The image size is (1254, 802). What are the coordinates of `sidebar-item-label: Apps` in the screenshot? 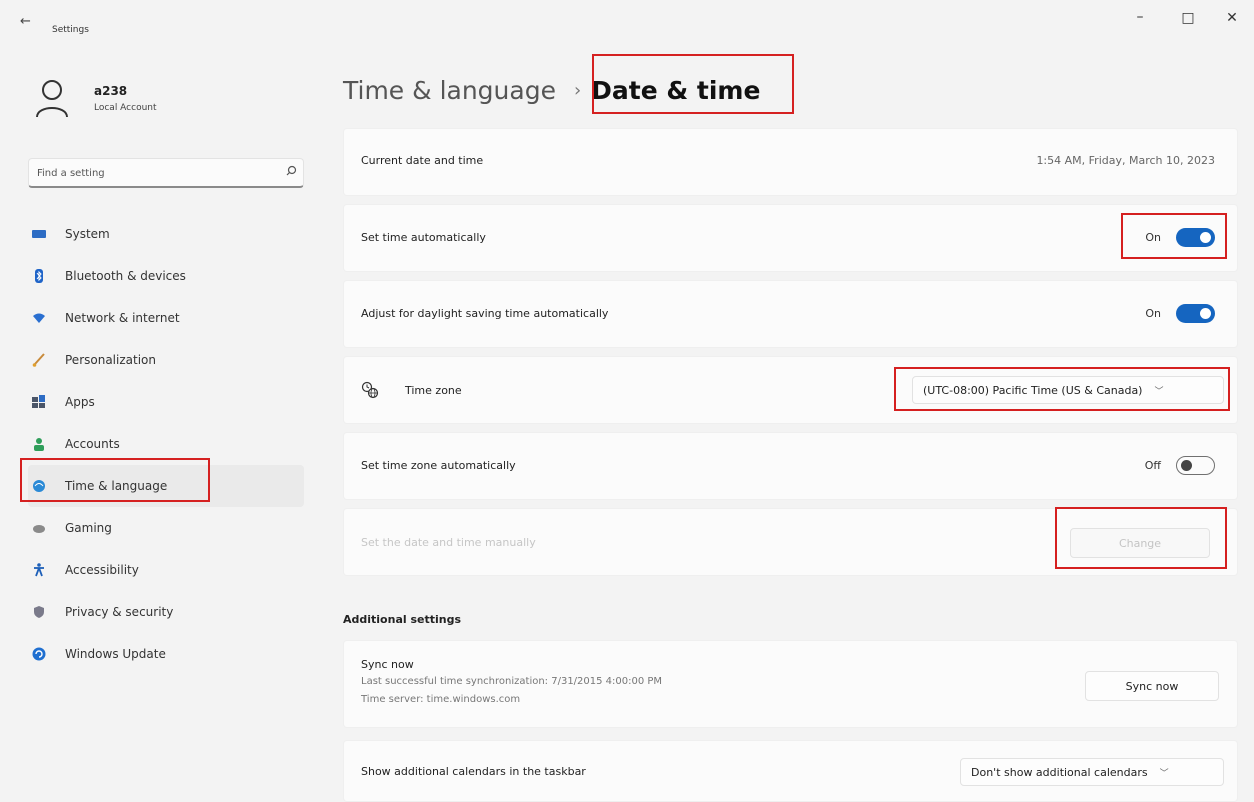 It's located at (80, 402).